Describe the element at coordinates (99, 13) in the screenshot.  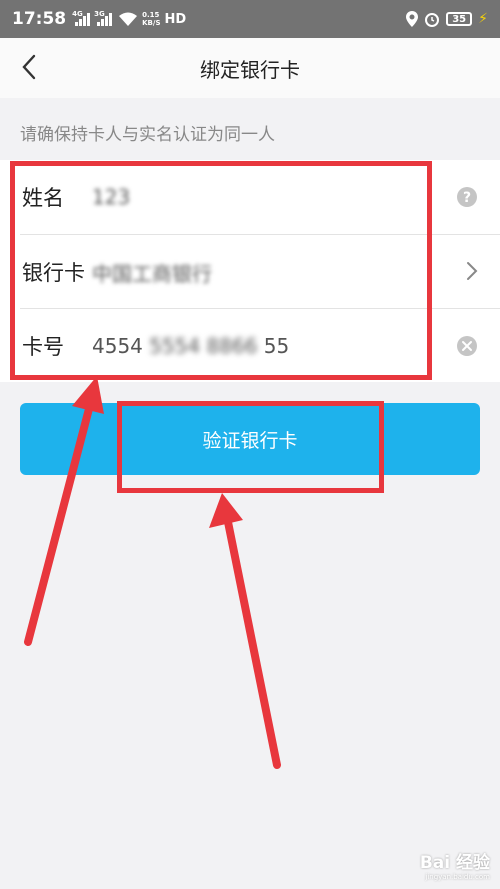
I see `signal-tag-2: 3G` at that location.